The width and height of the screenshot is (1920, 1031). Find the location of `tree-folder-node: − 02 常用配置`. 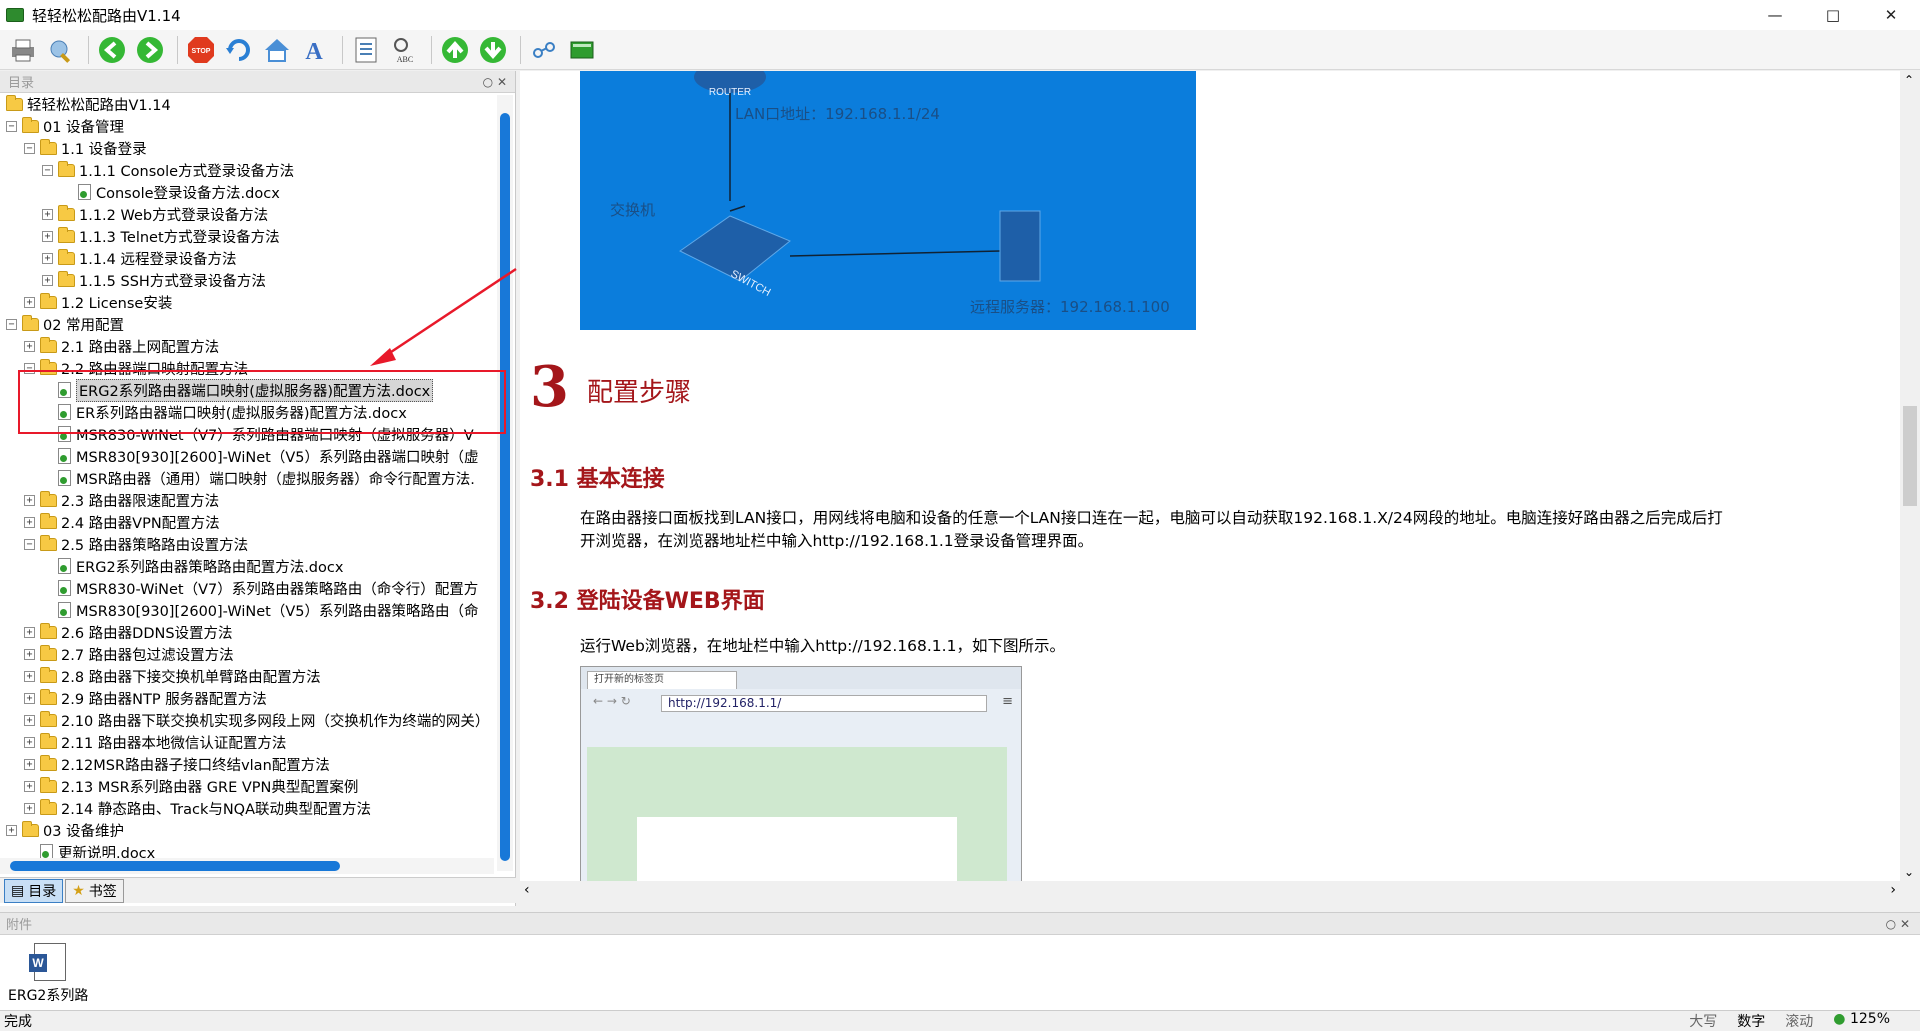

tree-folder-node: − 02 常用配置 is located at coordinates (65, 324).